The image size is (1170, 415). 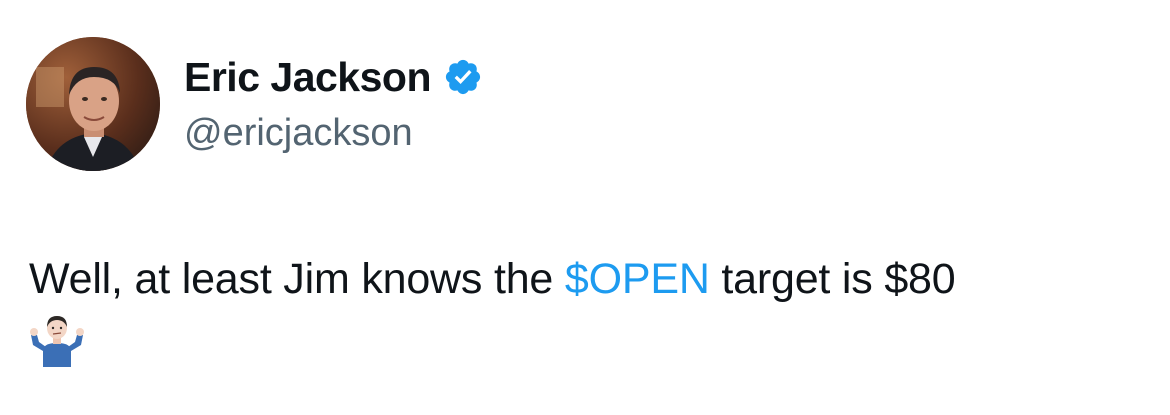 I want to click on name-row: Eric Jackson, so click(x=333, y=77).